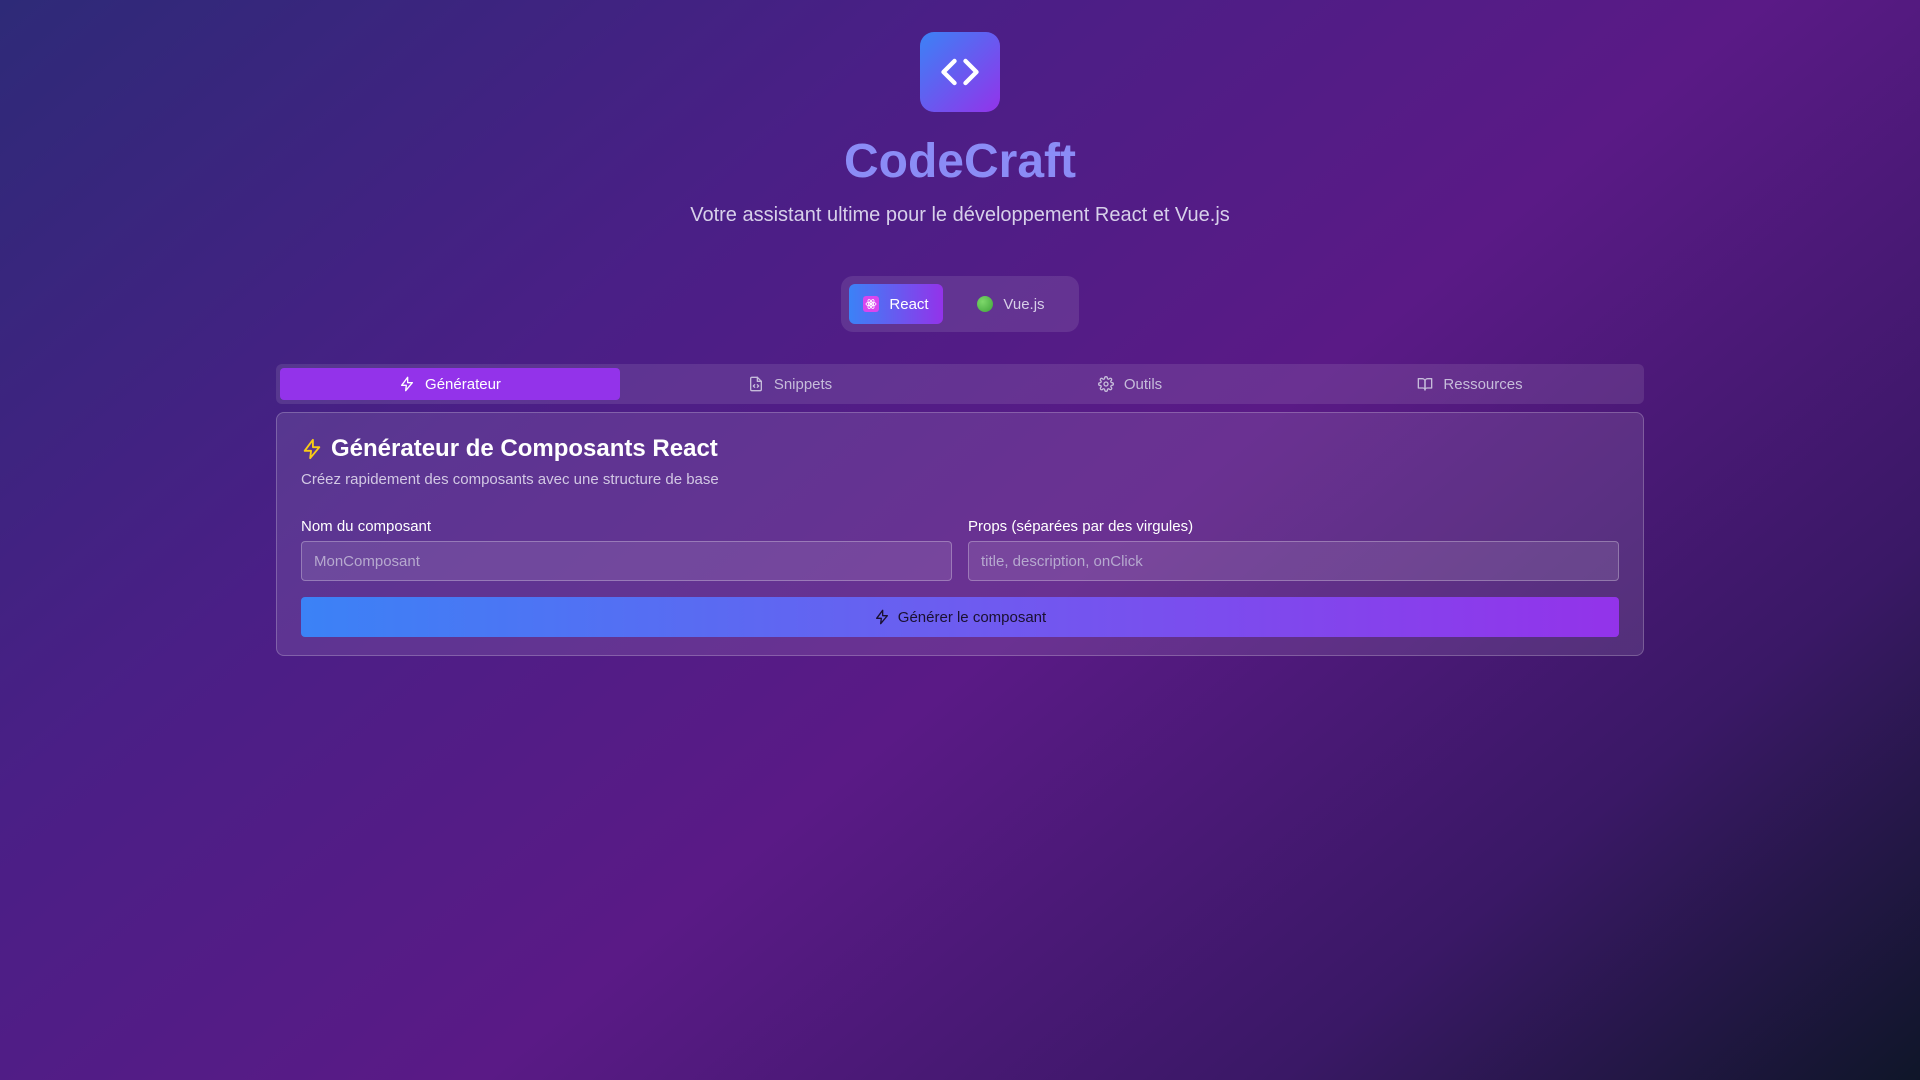 The image size is (1920, 1080). Describe the element at coordinates (803, 384) in the screenshot. I see `tab-label: Snippets` at that location.